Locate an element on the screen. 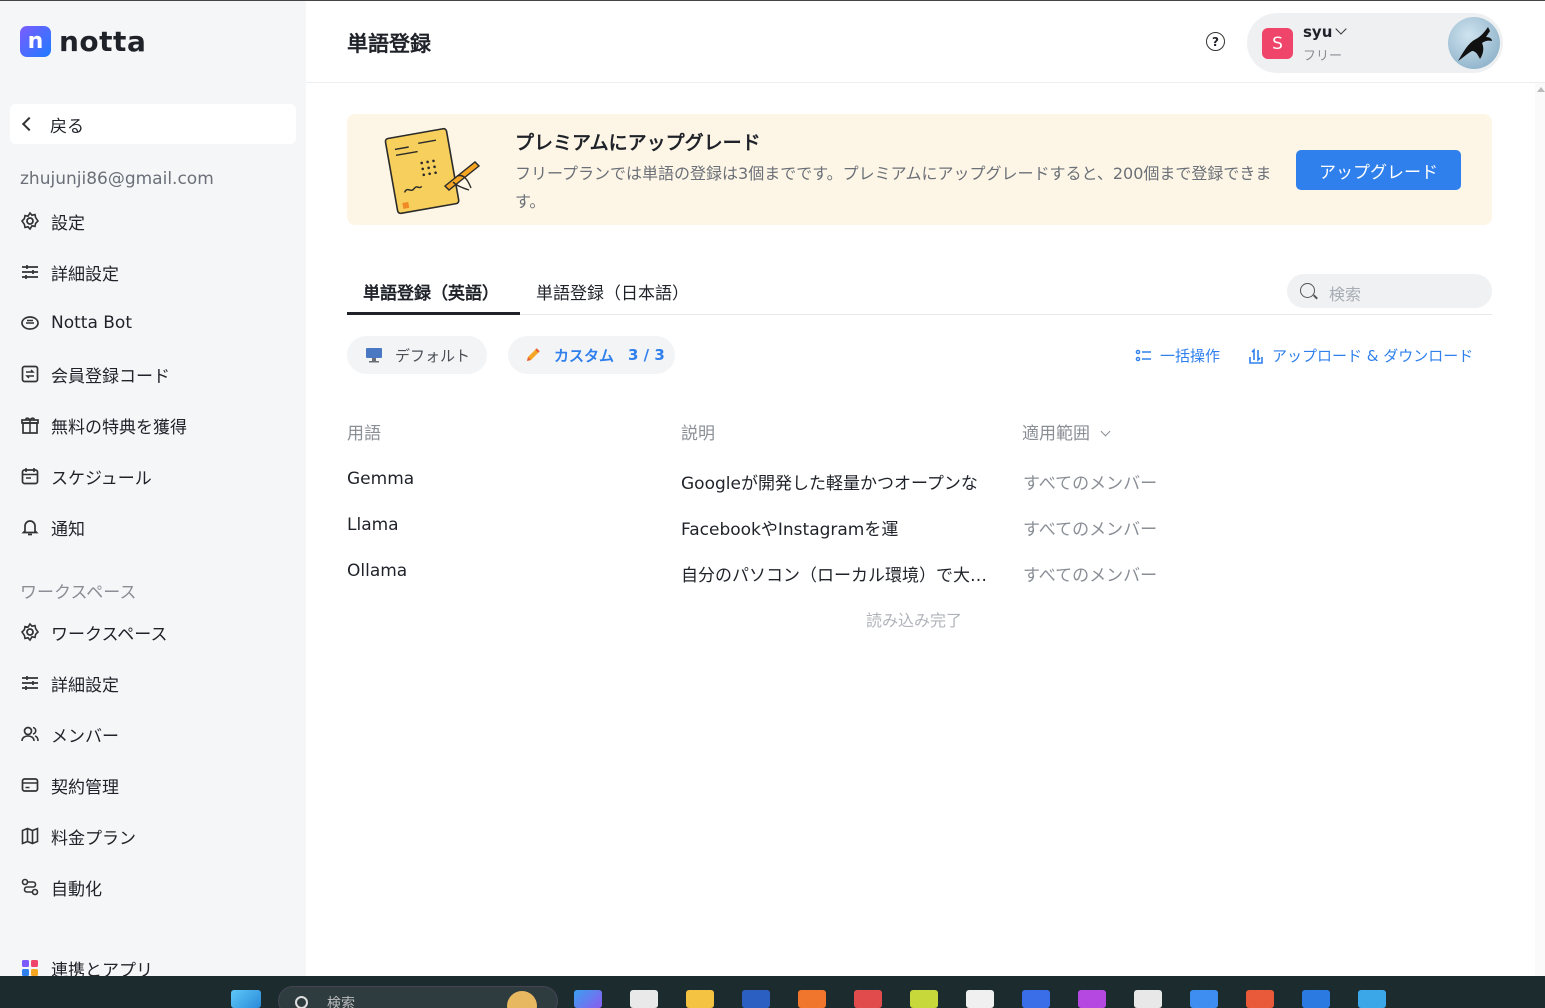 Image resolution: width=1545 pixels, height=1008 pixels. os-taskbar: 検索 is located at coordinates (772, 992).